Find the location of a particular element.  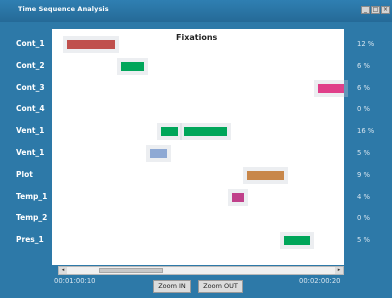

timeline-scrollbar: ◂ ▸ is located at coordinates (201, 270).